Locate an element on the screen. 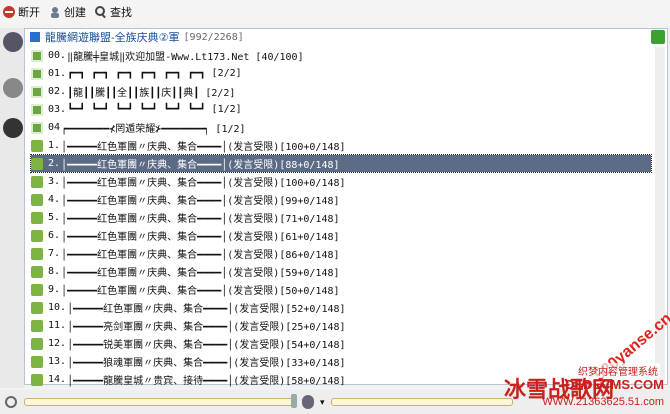  list-item: 14. │━━━━━龍騰皇城〃贵宾、接待━━━━│(发言受限)[58+0/148] is located at coordinates (341, 379).